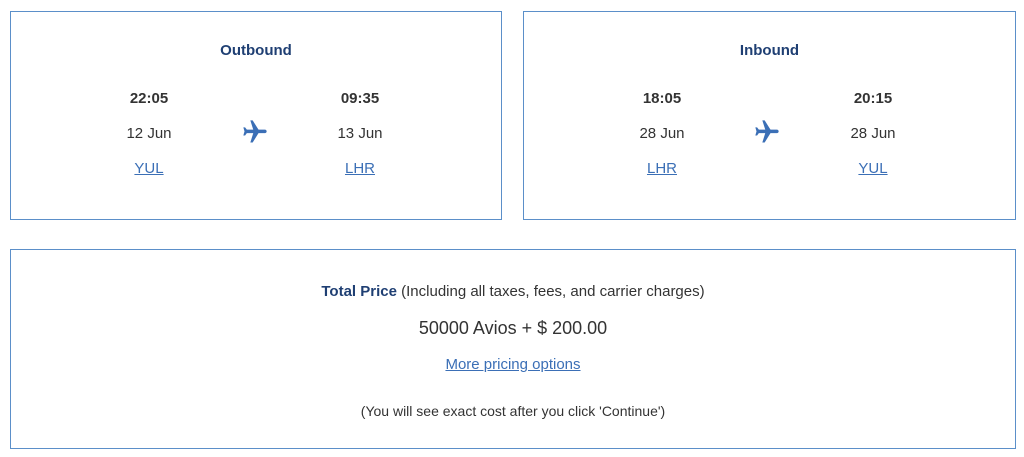  Describe the element at coordinates (149, 168) in the screenshot. I see `outbound-departure-airport-link: YUL` at that location.